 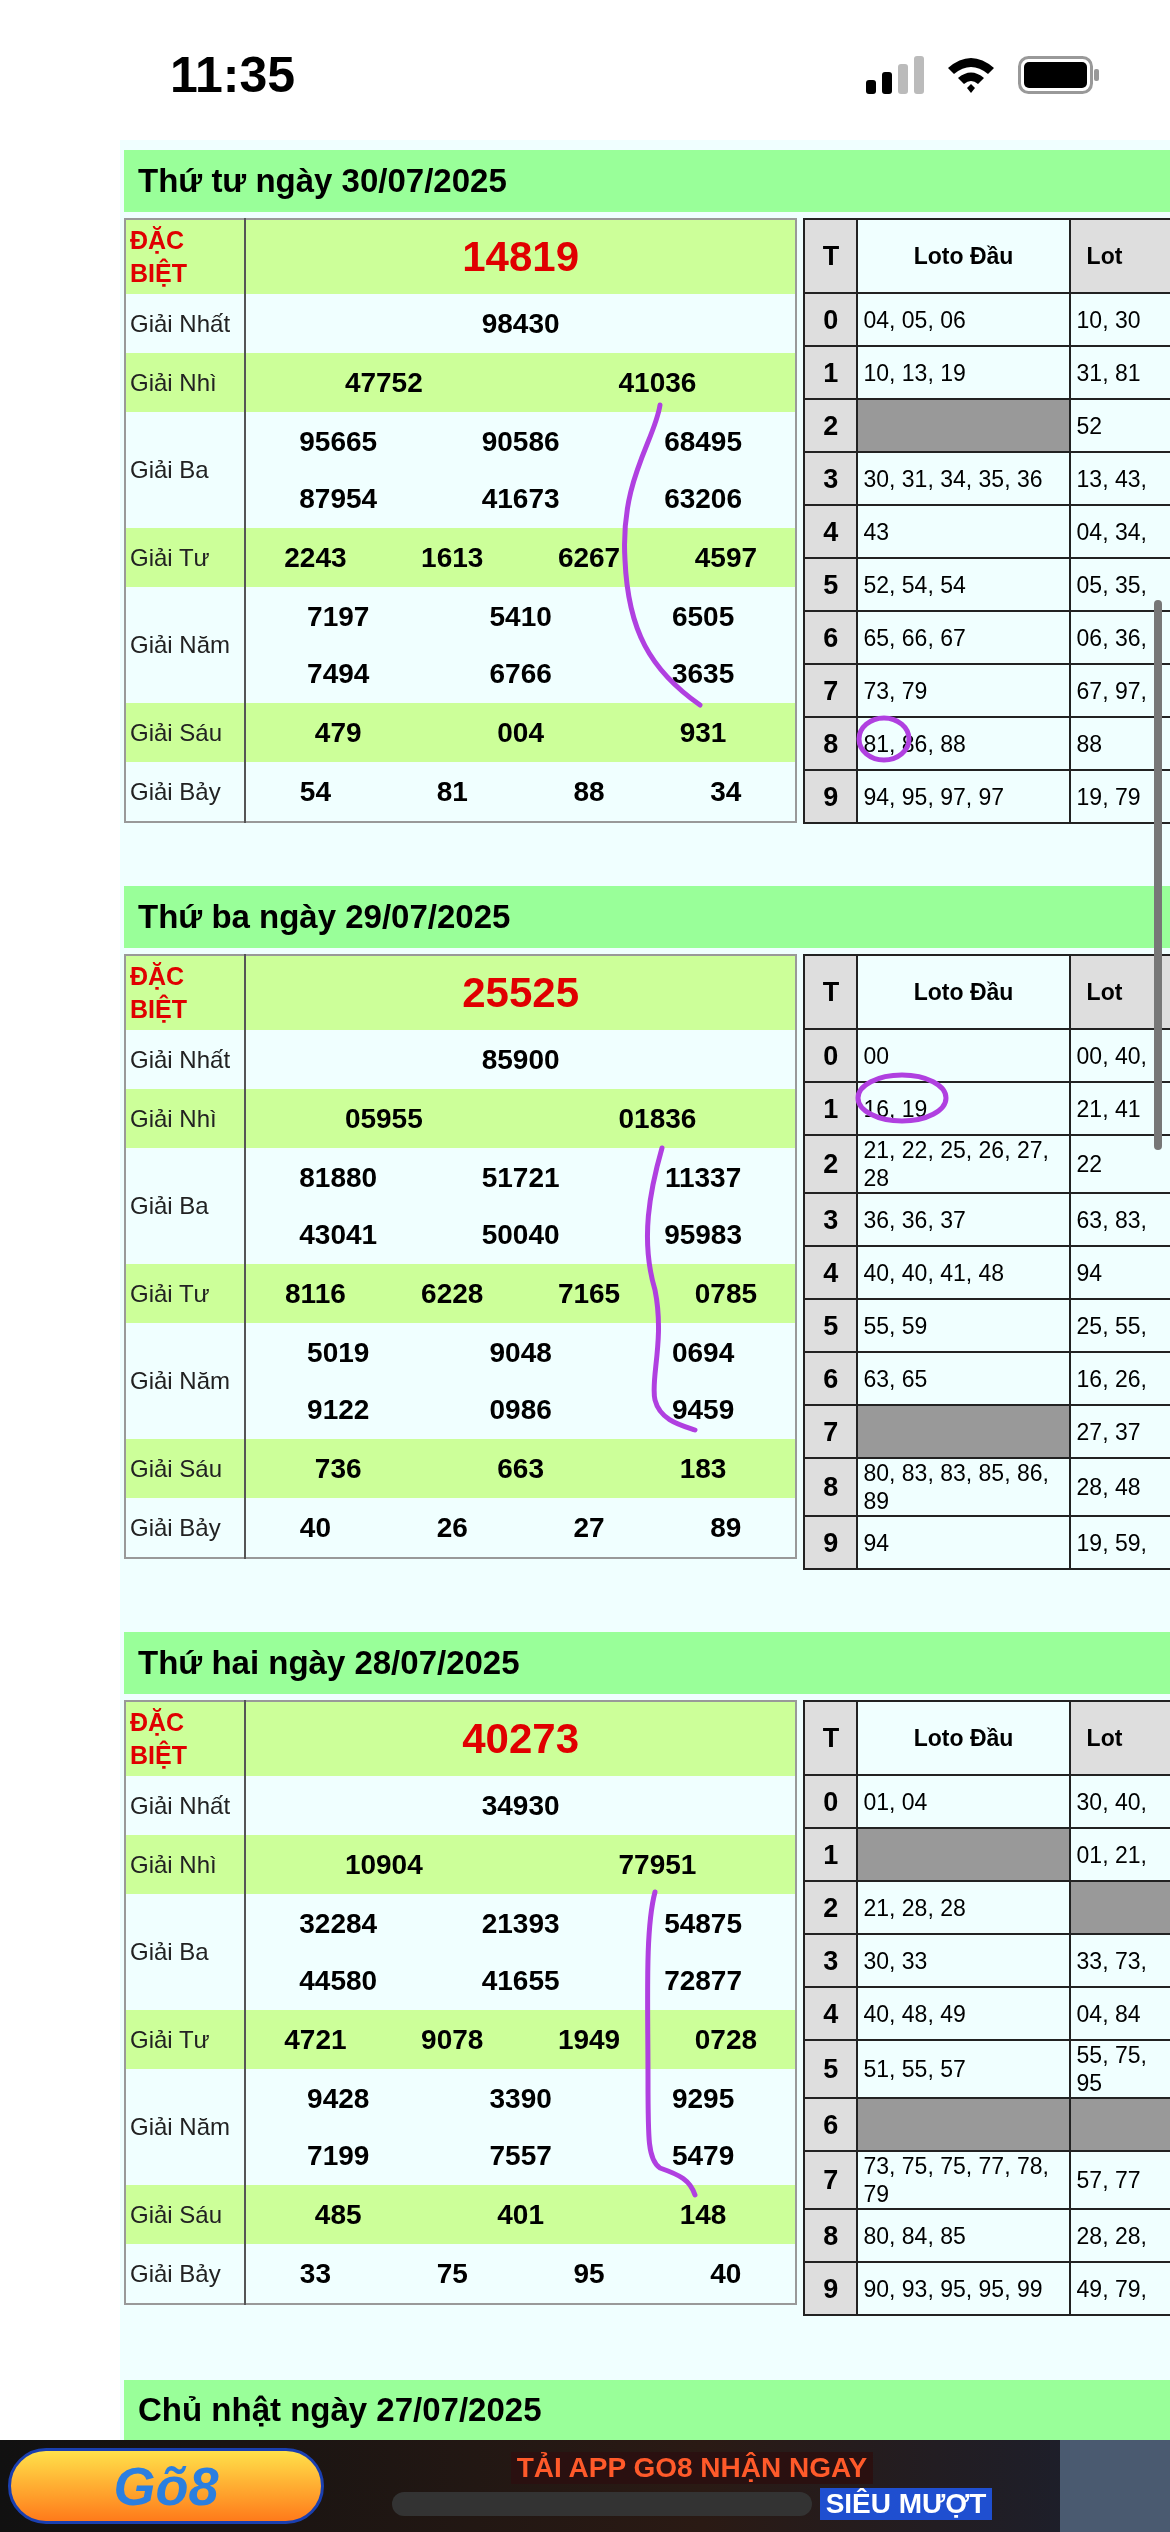 What do you see at coordinates (963, 992) in the screenshot?
I see `column-header: Loto Đầu` at bounding box center [963, 992].